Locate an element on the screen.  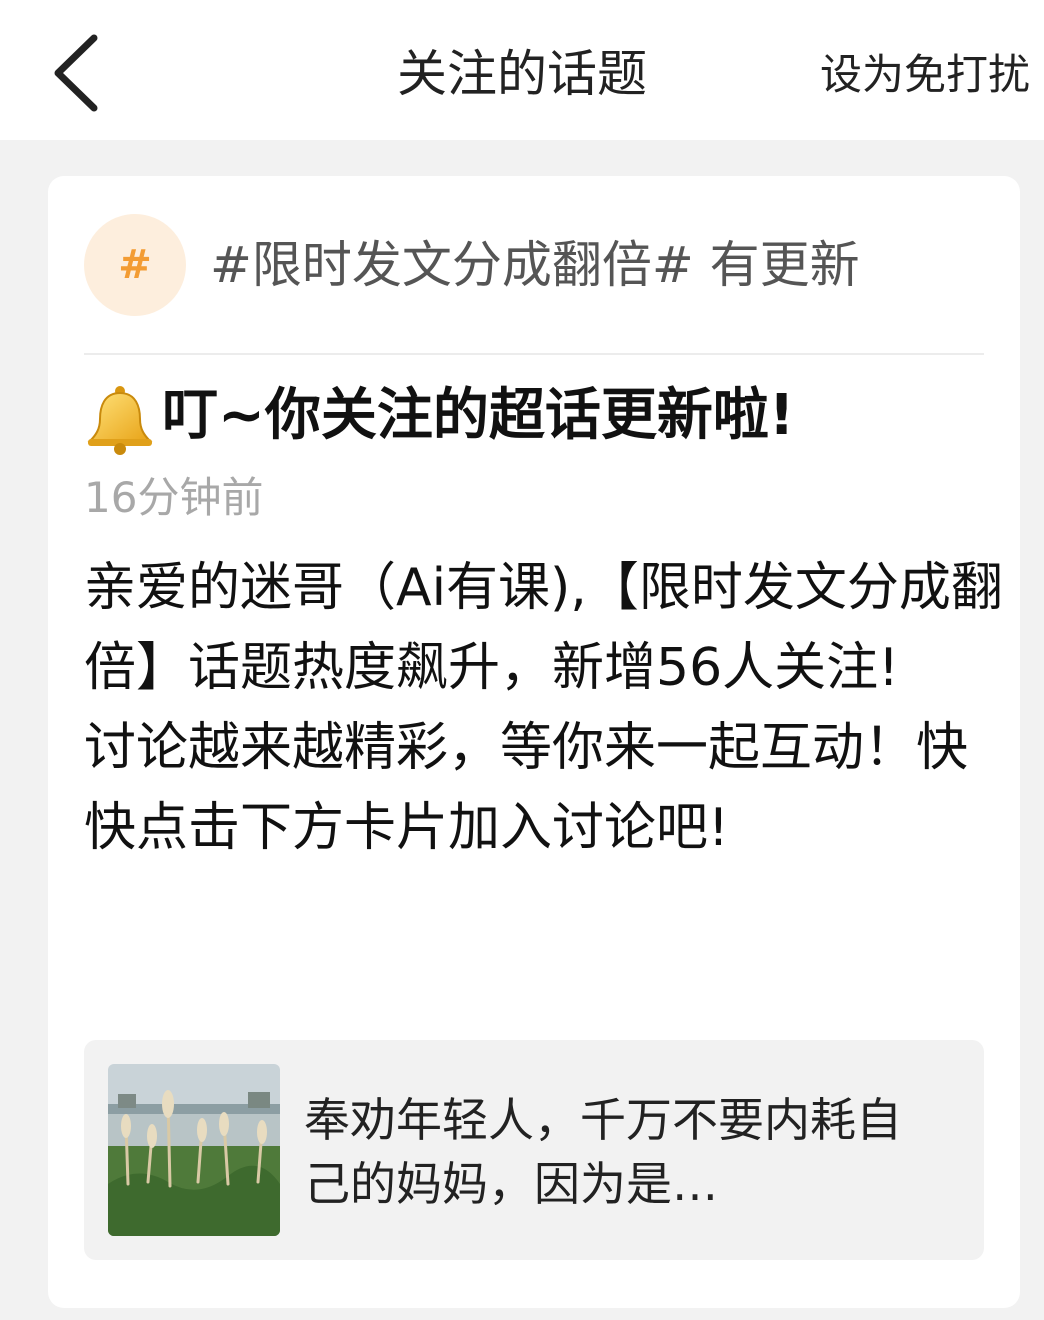
topic-update-label: #限时发文分成翻倍# 有更新 is located at coordinates (535, 265).